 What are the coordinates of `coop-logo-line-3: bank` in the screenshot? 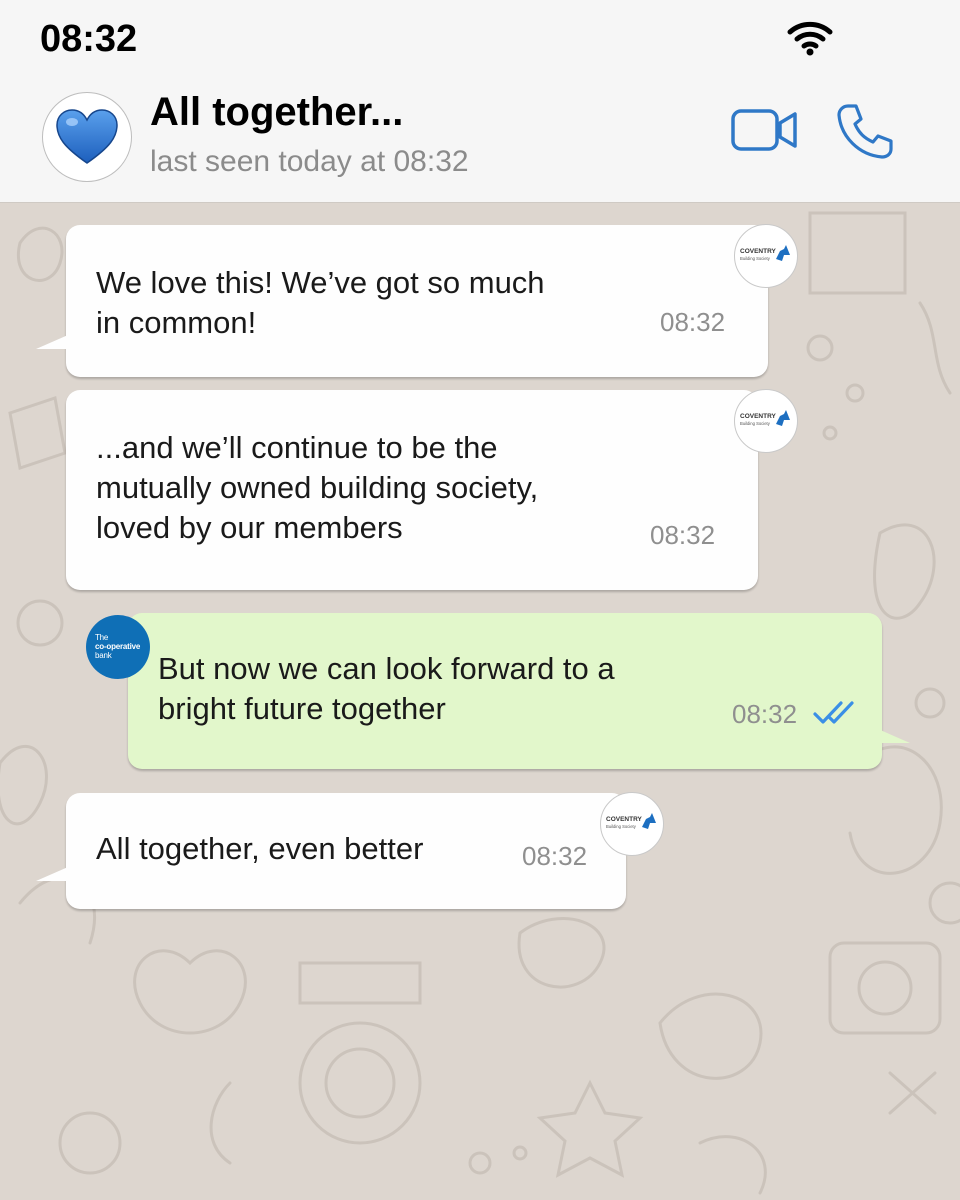 It's located at (103, 655).